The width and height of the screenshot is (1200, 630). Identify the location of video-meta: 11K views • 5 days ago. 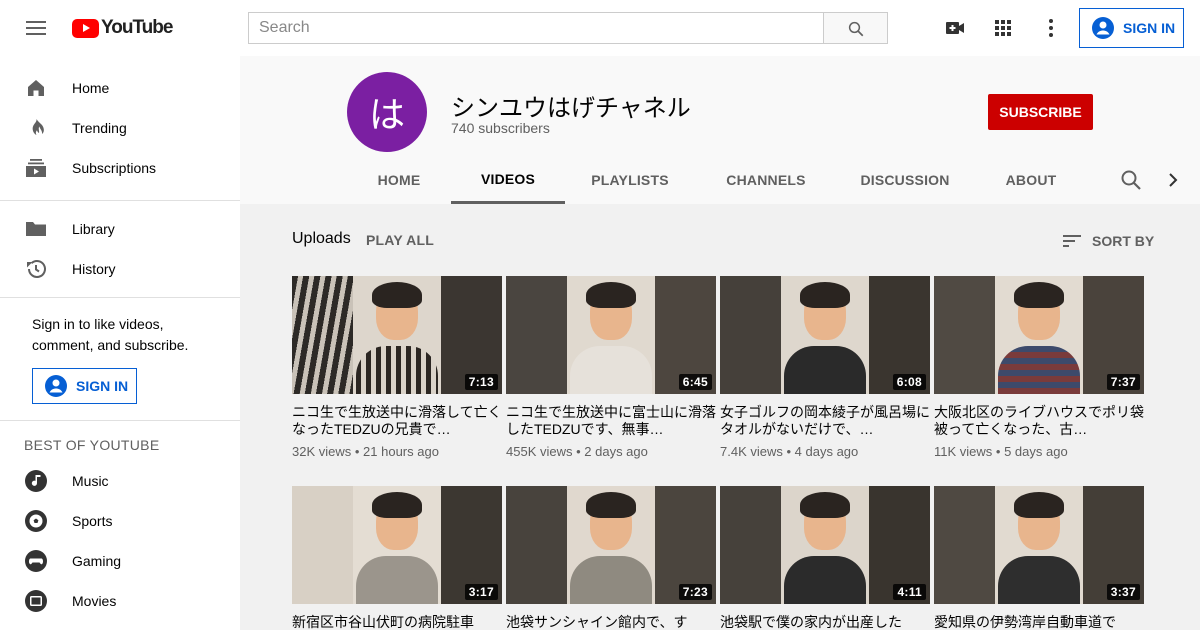
(1001, 451).